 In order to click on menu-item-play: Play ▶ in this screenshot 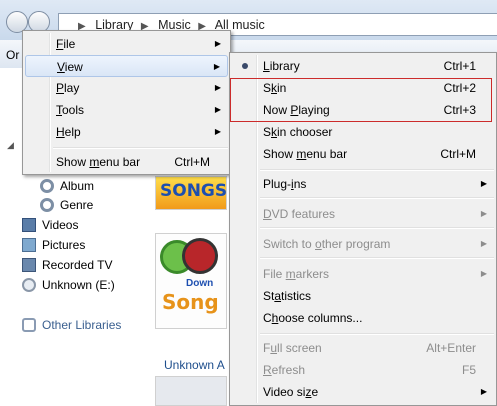, I will do `click(126, 88)`.